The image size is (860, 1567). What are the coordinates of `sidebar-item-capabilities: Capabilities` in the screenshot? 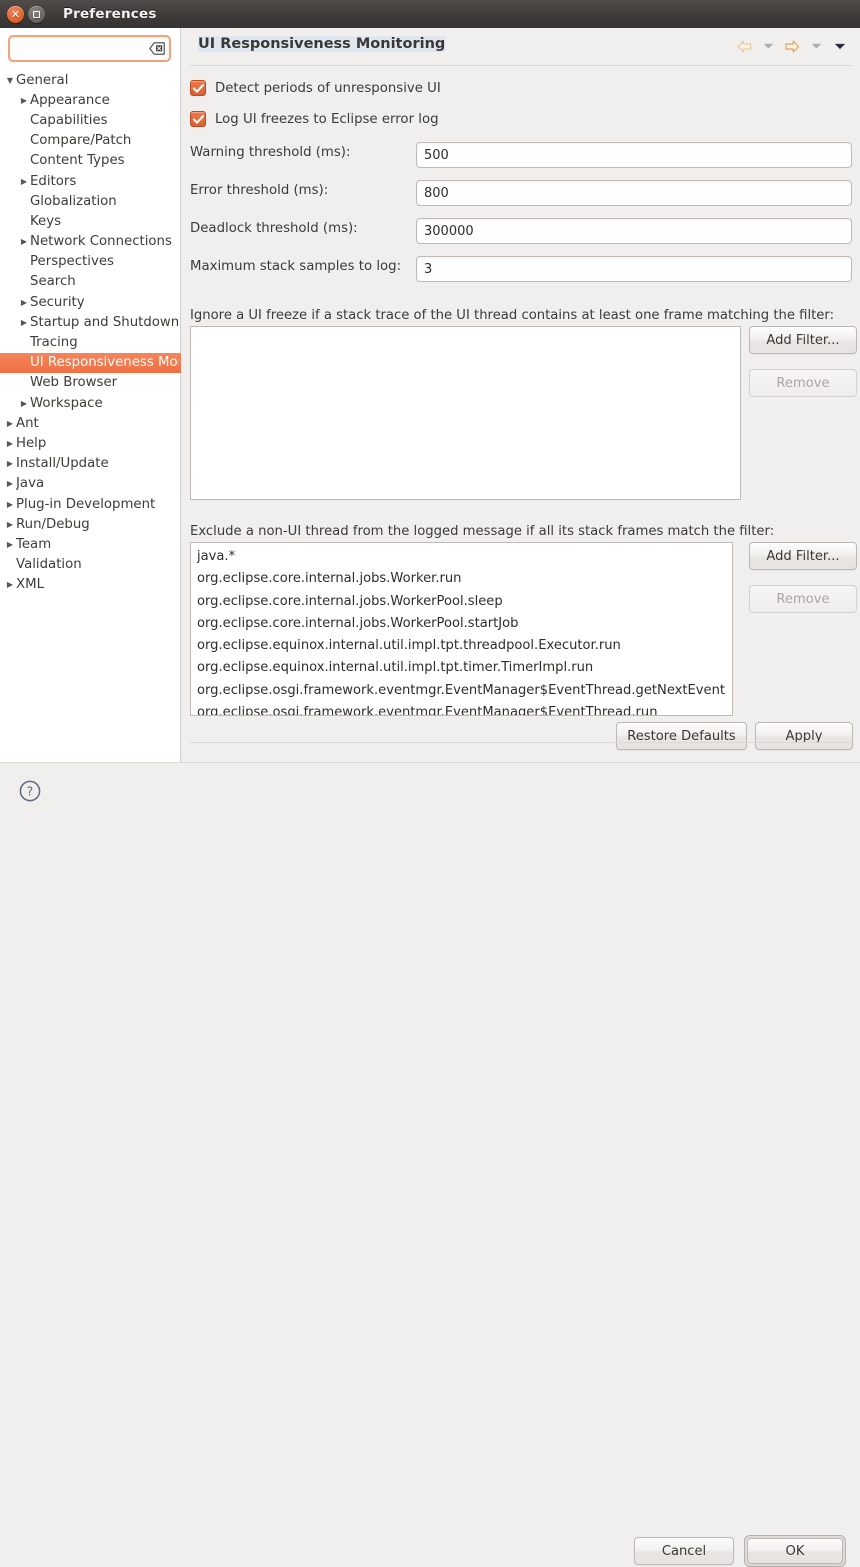 It's located at (90, 120).